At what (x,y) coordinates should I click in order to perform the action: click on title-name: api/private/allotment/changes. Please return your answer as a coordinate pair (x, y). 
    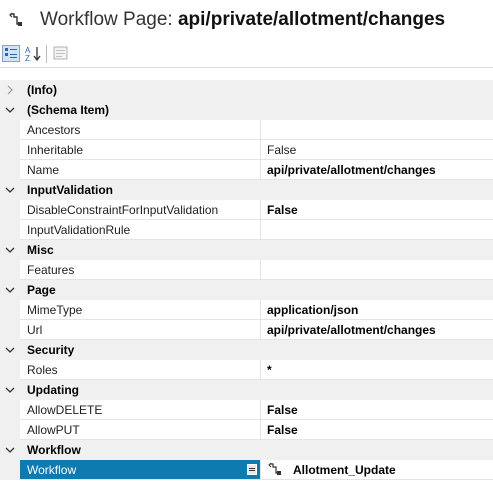
    Looking at the image, I should click on (311, 19).